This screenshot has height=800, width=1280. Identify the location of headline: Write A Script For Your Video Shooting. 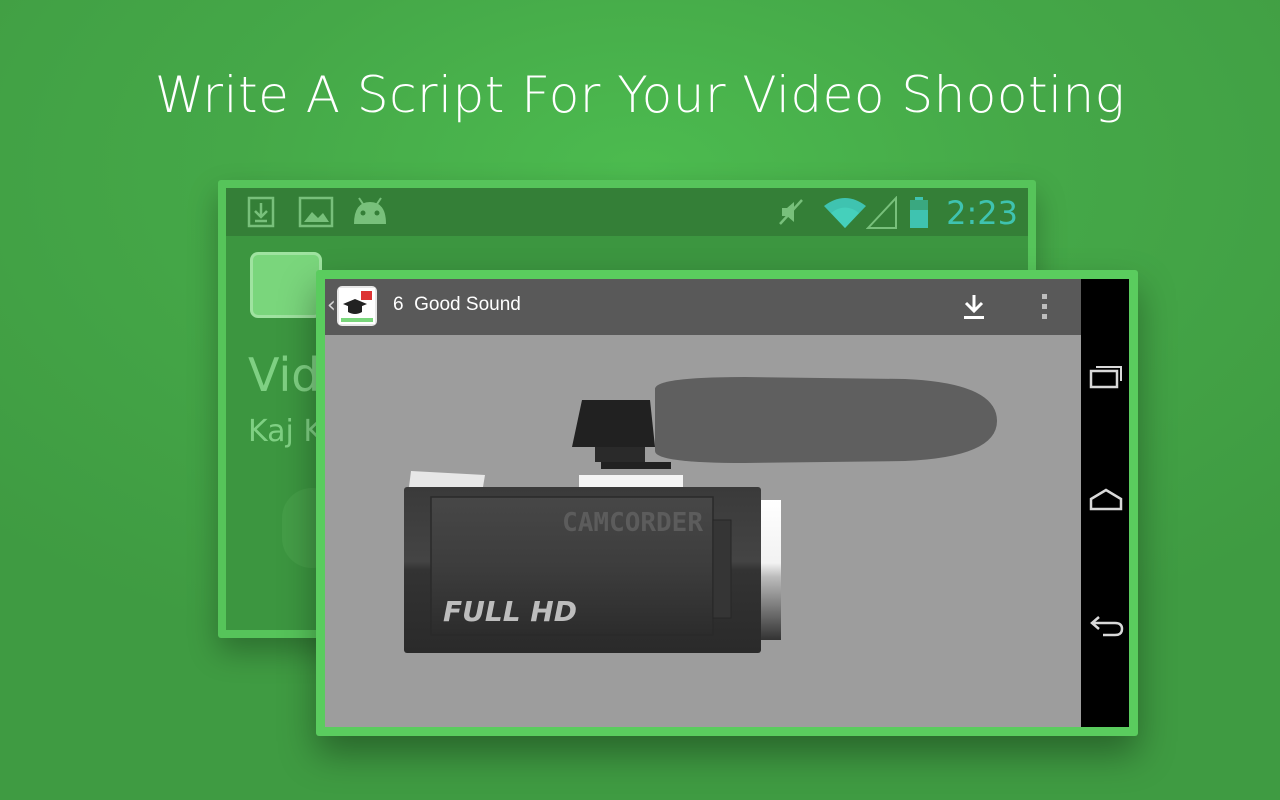
(640, 95).